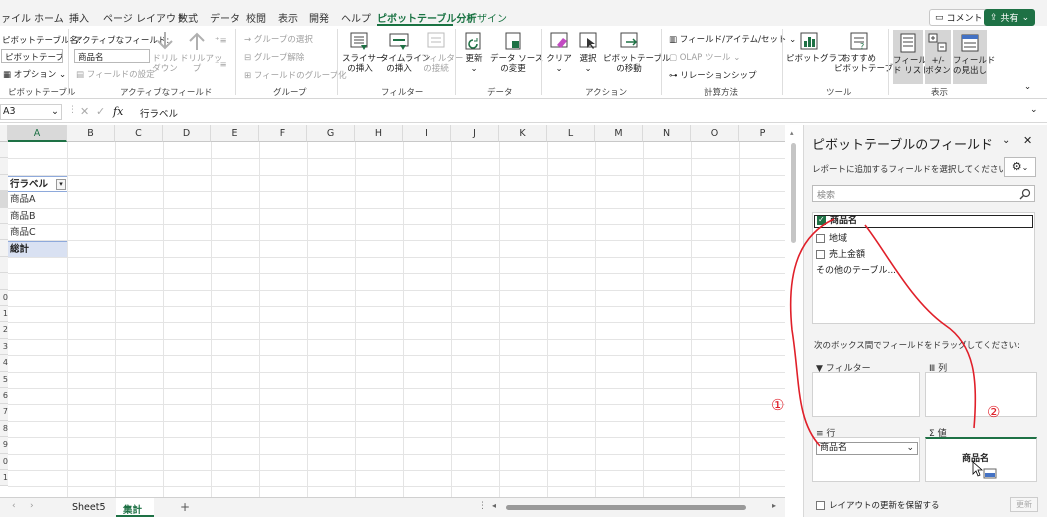 The image size is (1047, 517). I want to click on tab-developer: 開発, so click(319, 17).